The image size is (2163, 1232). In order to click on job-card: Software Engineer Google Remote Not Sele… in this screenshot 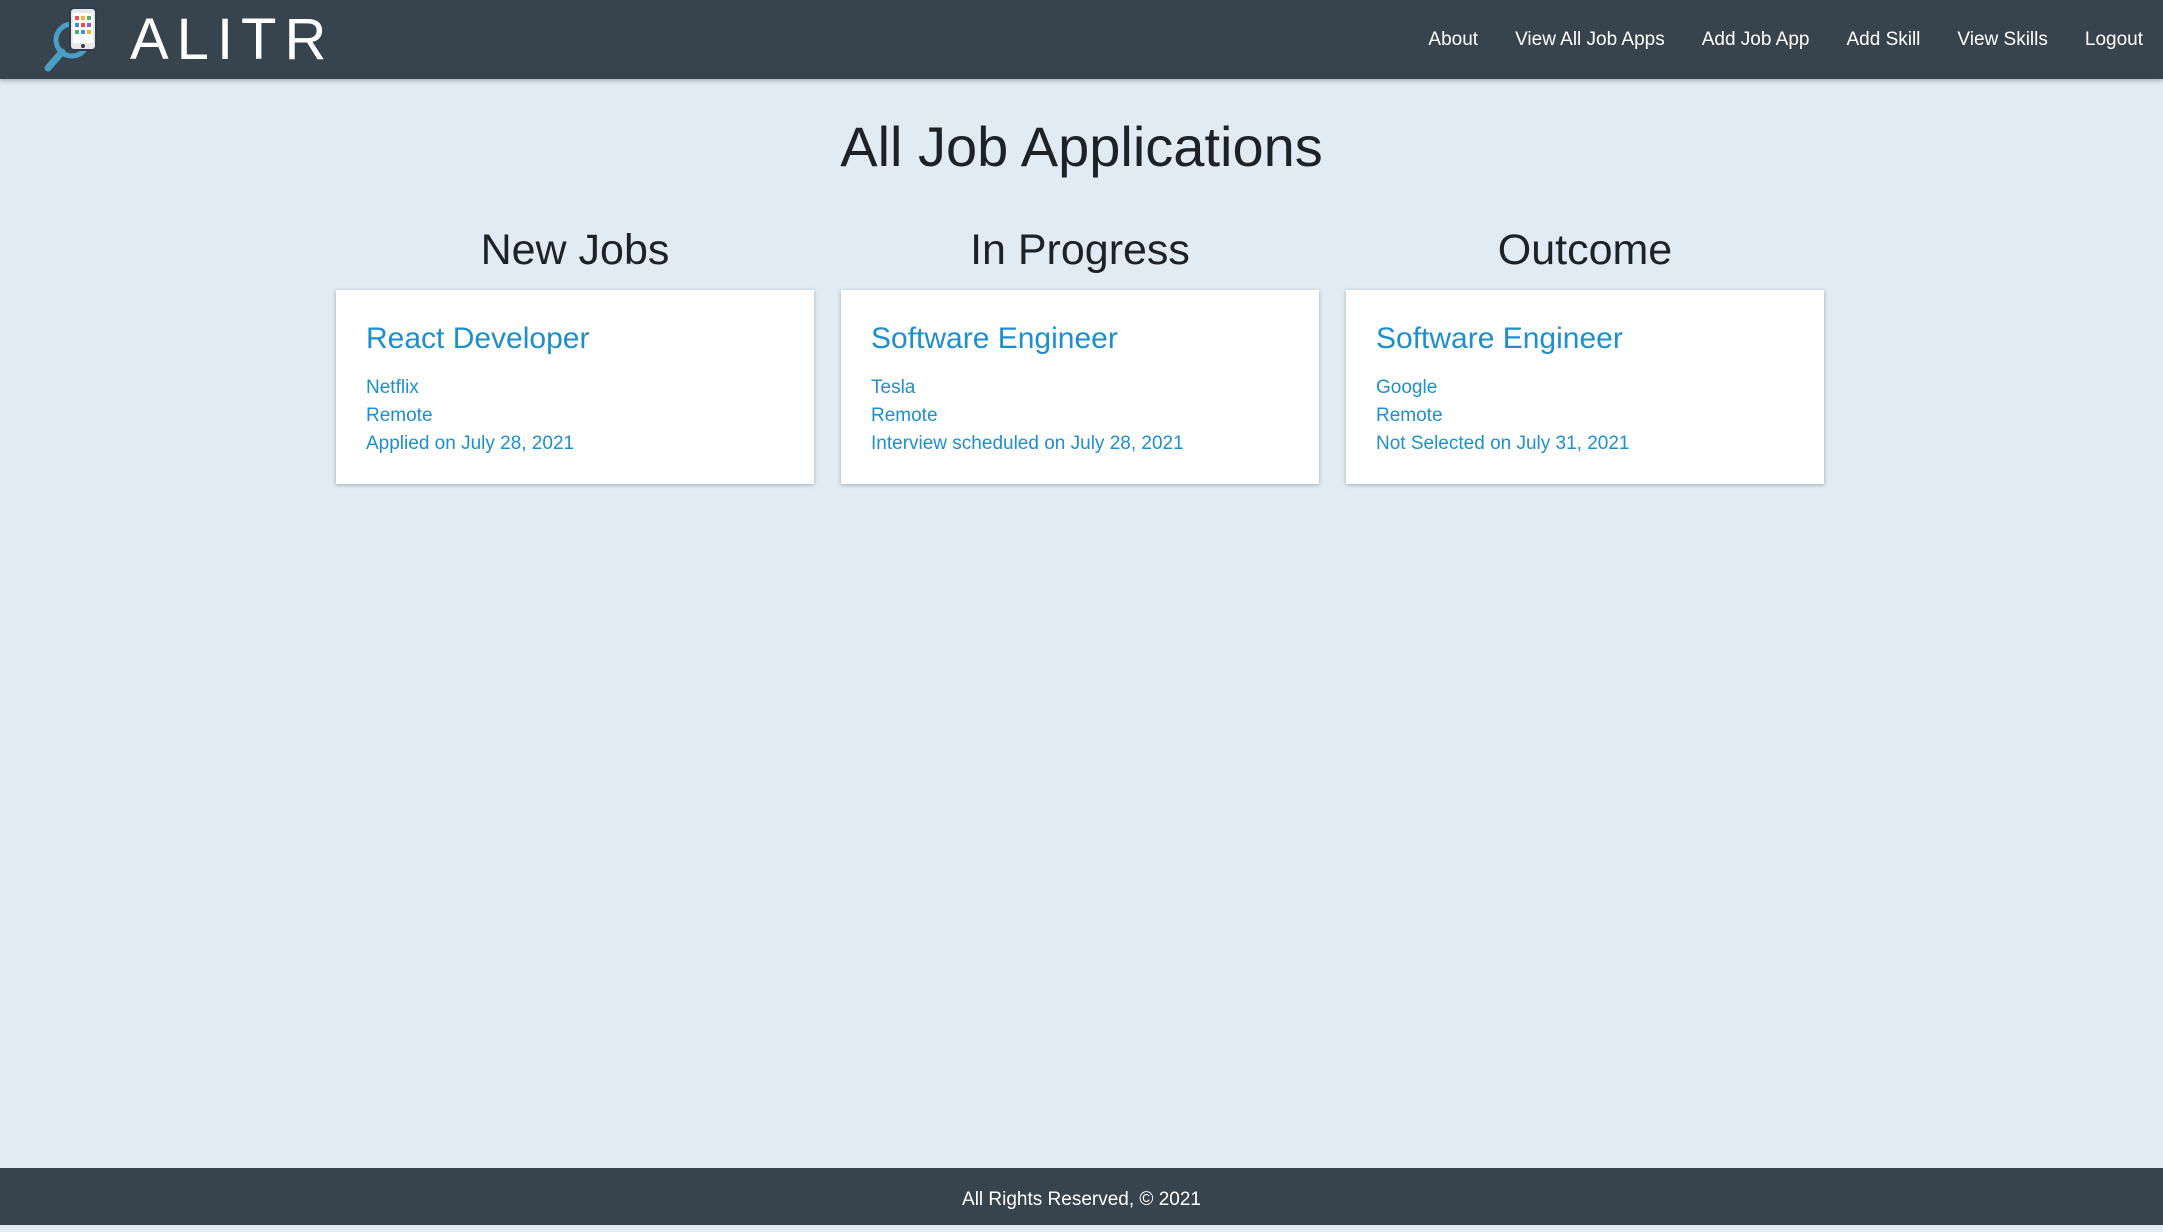, I will do `click(1585, 387)`.